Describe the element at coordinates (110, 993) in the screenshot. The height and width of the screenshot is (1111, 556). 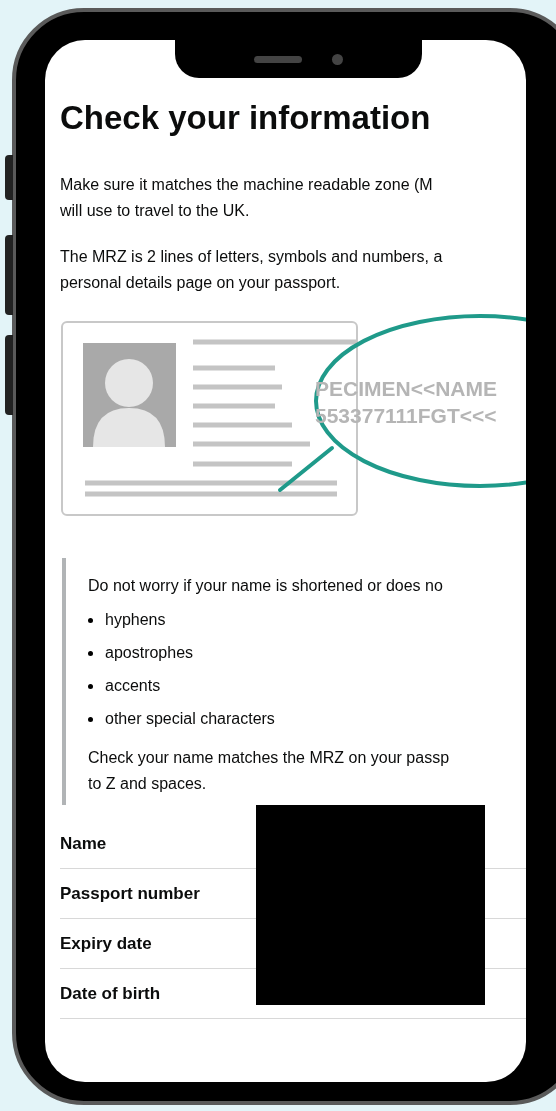
I see `summary-label: Date of birth` at that location.